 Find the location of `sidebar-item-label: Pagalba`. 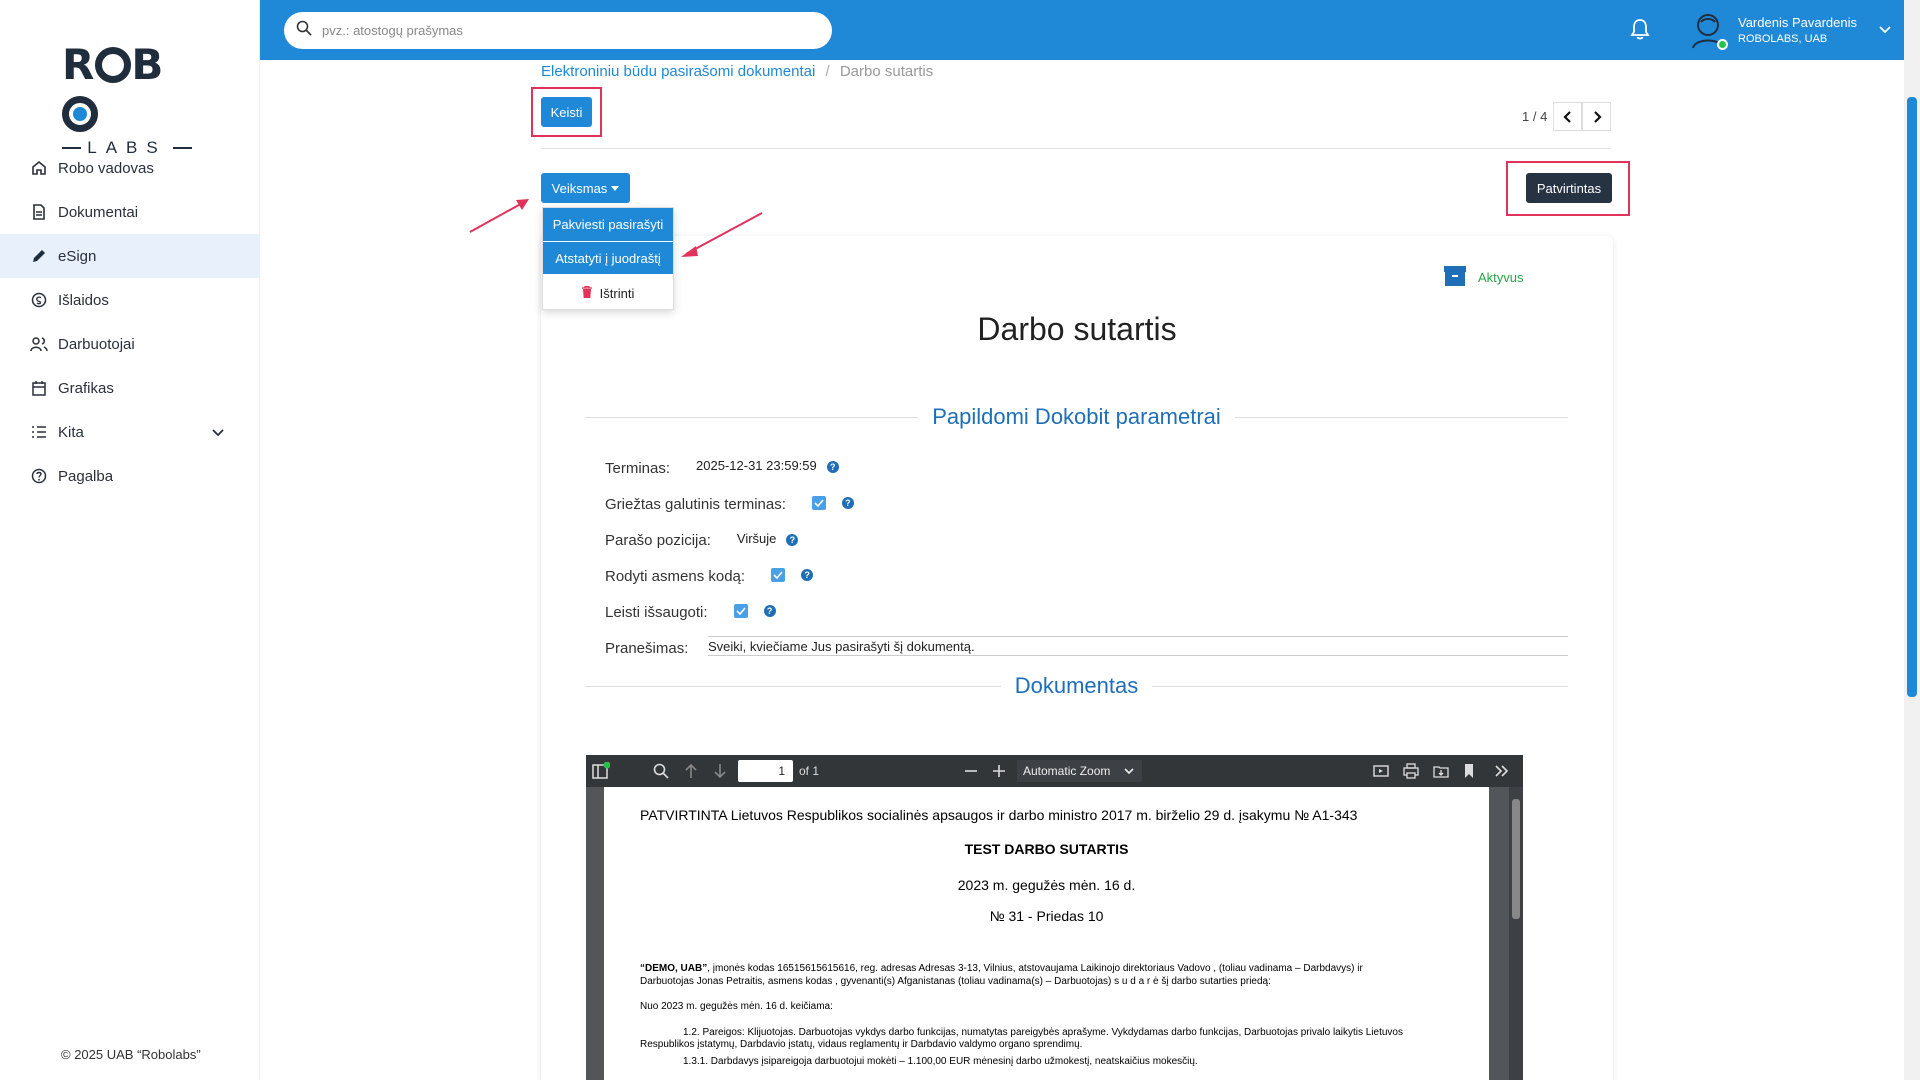

sidebar-item-label: Pagalba is located at coordinates (86, 476).